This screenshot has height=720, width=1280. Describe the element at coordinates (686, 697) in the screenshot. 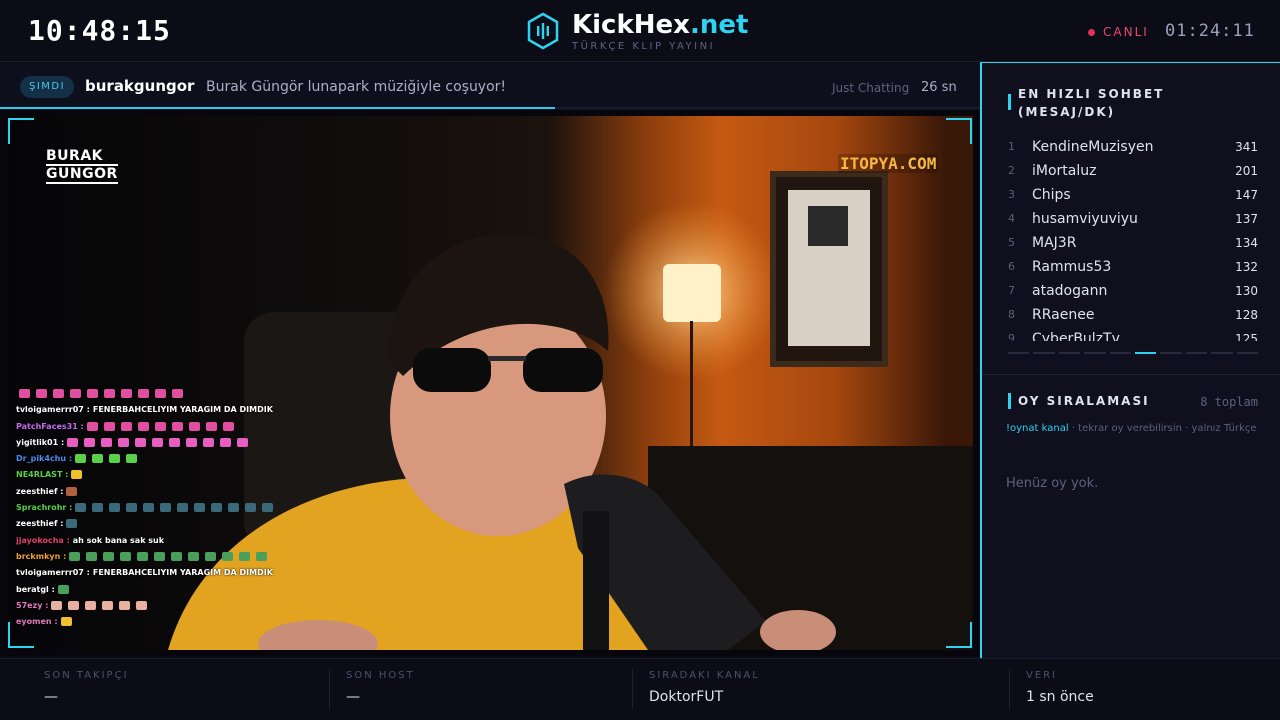

I see `next-channel-value: DoktorFUT` at that location.